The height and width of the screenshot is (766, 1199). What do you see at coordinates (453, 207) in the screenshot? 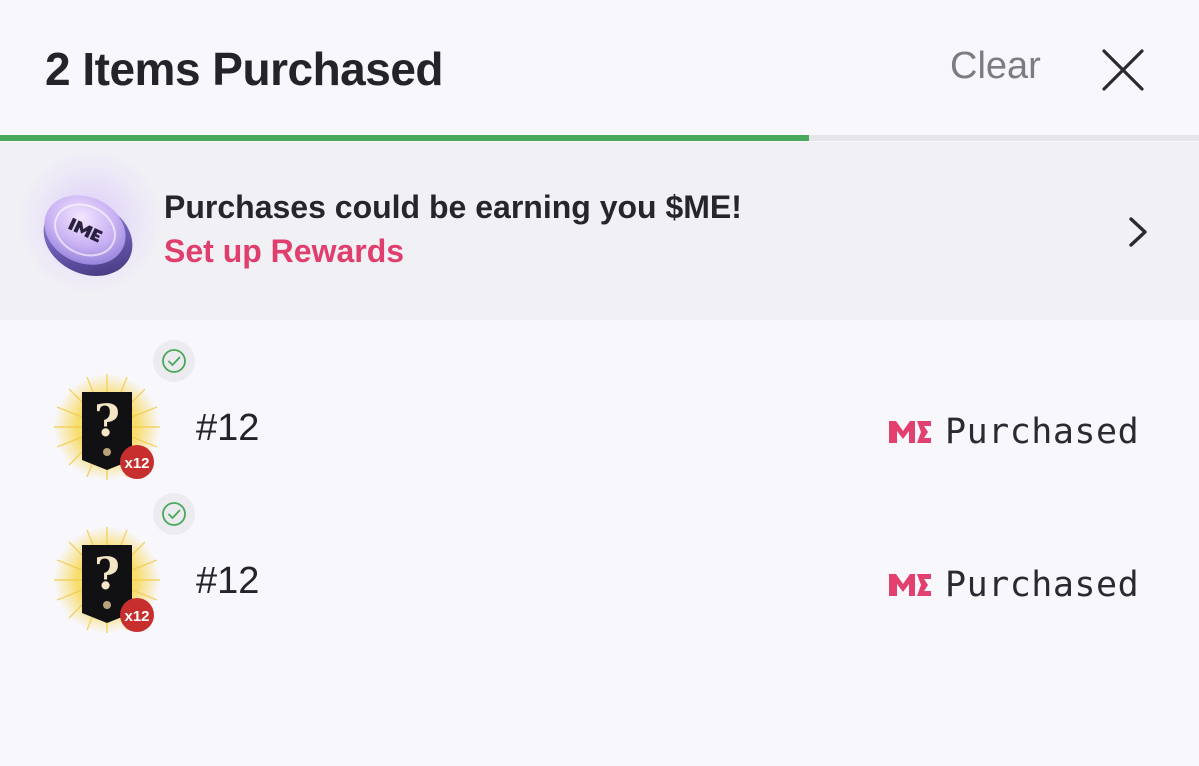
I see `rewards-message: Purchases could be earning you $ME!` at bounding box center [453, 207].